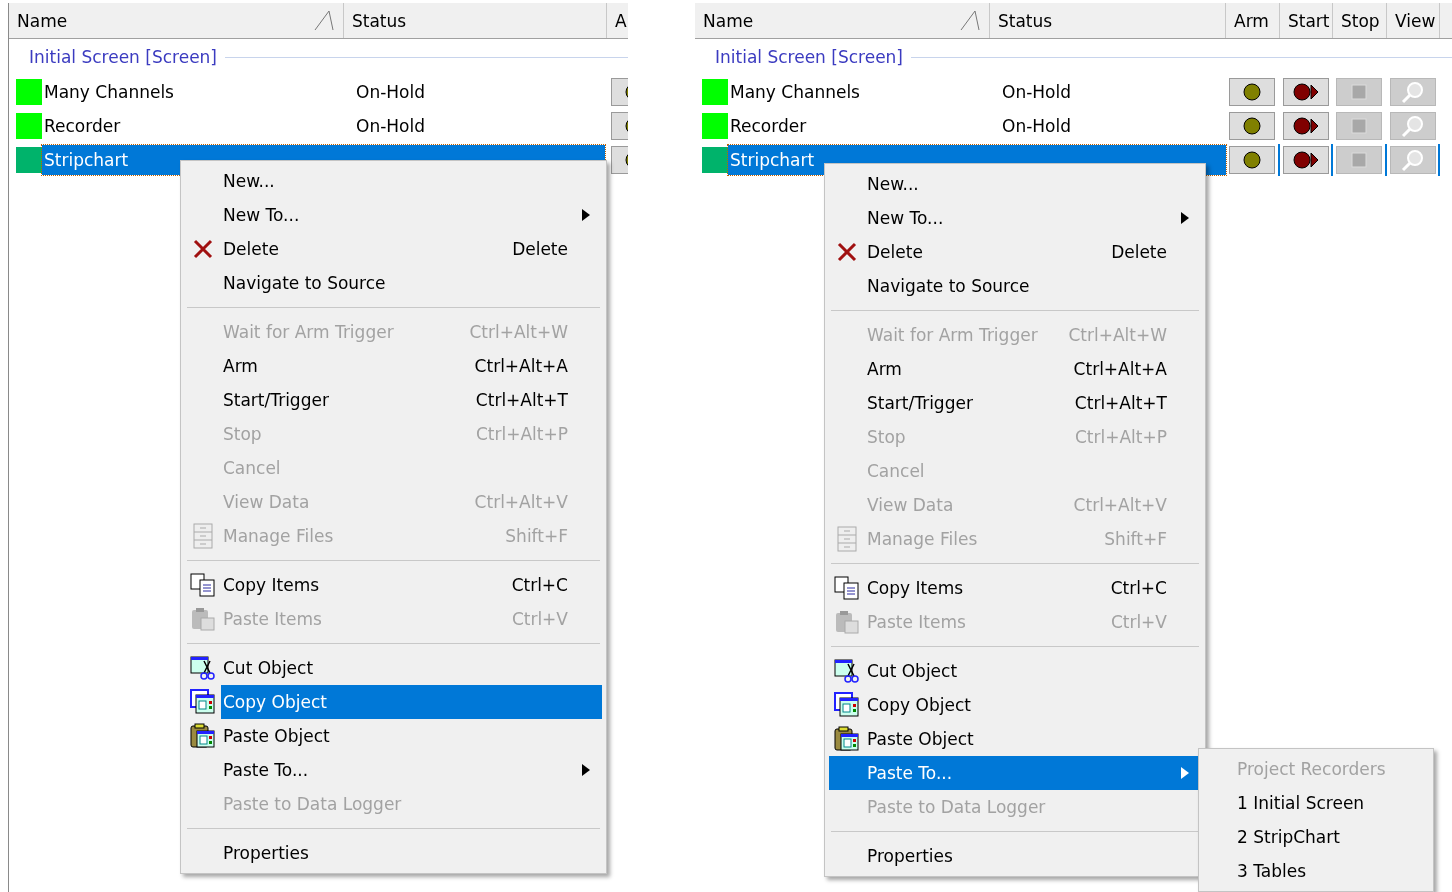 The image size is (1452, 892). I want to click on submenu-item: 1 Initial Screen, so click(1316, 803).